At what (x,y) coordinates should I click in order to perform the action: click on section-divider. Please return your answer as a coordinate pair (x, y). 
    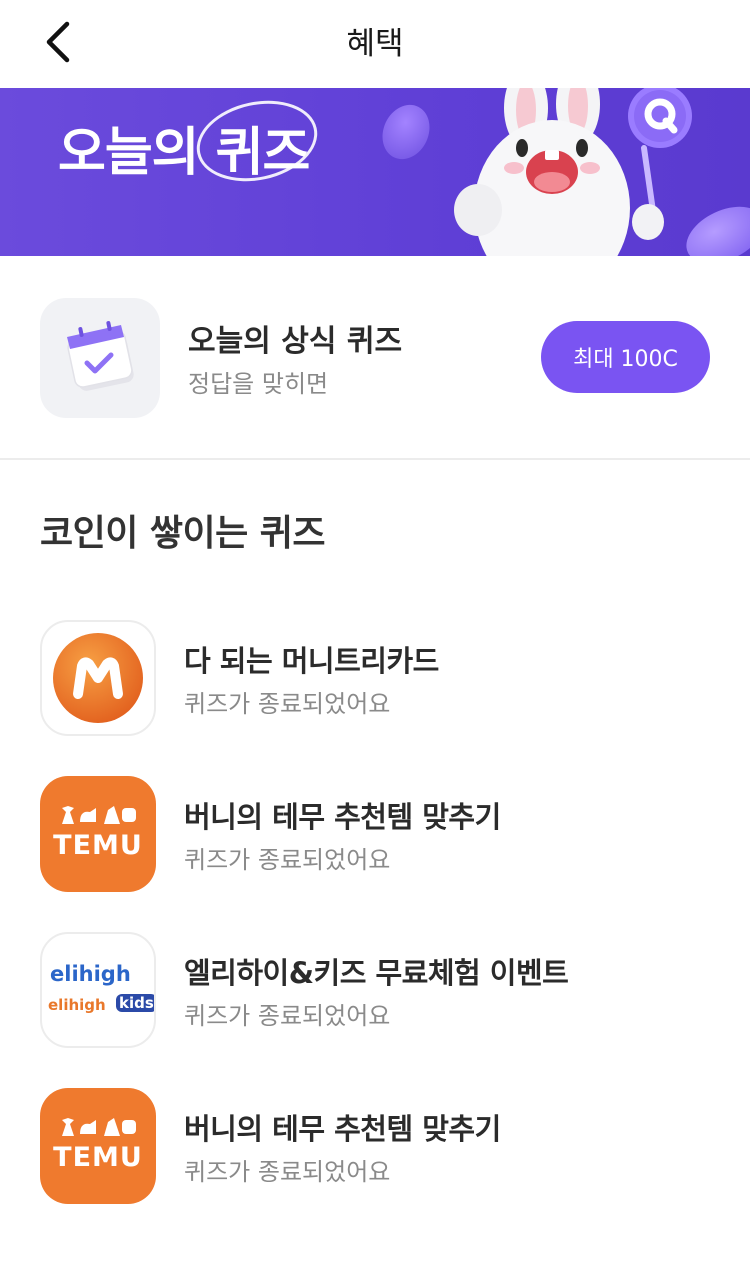
    Looking at the image, I should click on (375, 459).